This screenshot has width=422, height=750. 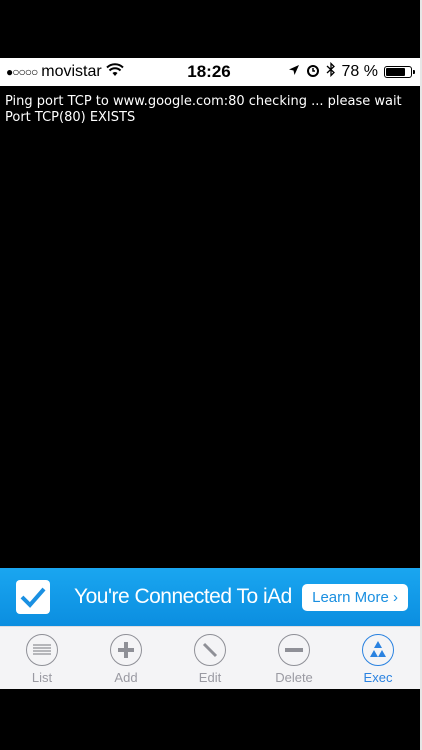 I want to click on toolbar-item-edit: Edit, so click(x=210, y=658).